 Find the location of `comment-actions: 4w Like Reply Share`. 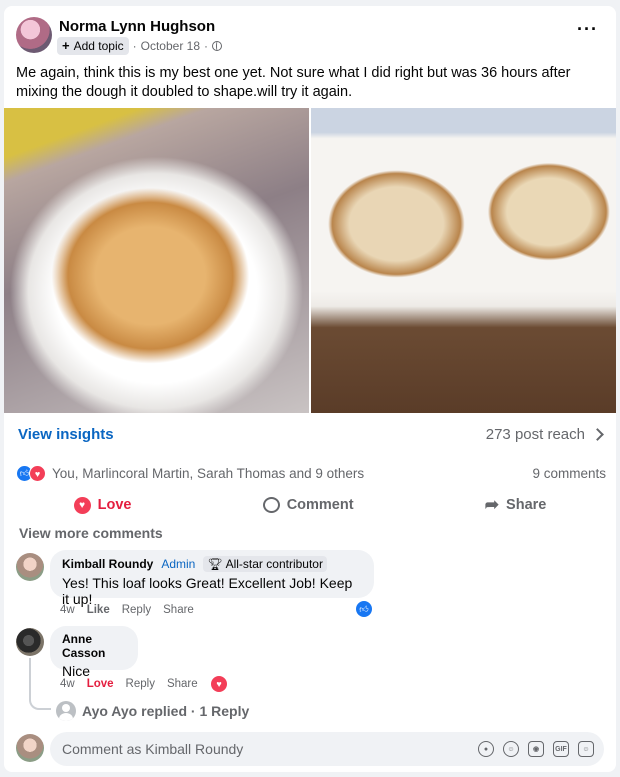

comment-actions: 4w Like Reply Share is located at coordinates (127, 610).